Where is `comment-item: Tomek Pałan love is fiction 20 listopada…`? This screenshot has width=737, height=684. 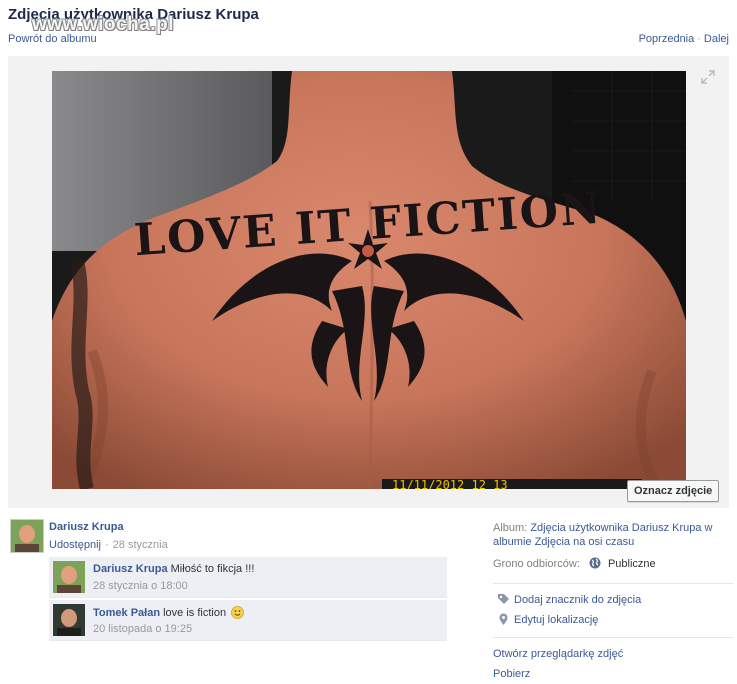
comment-item: Tomek Pałan love is fiction 20 listopada… is located at coordinates (248, 620).